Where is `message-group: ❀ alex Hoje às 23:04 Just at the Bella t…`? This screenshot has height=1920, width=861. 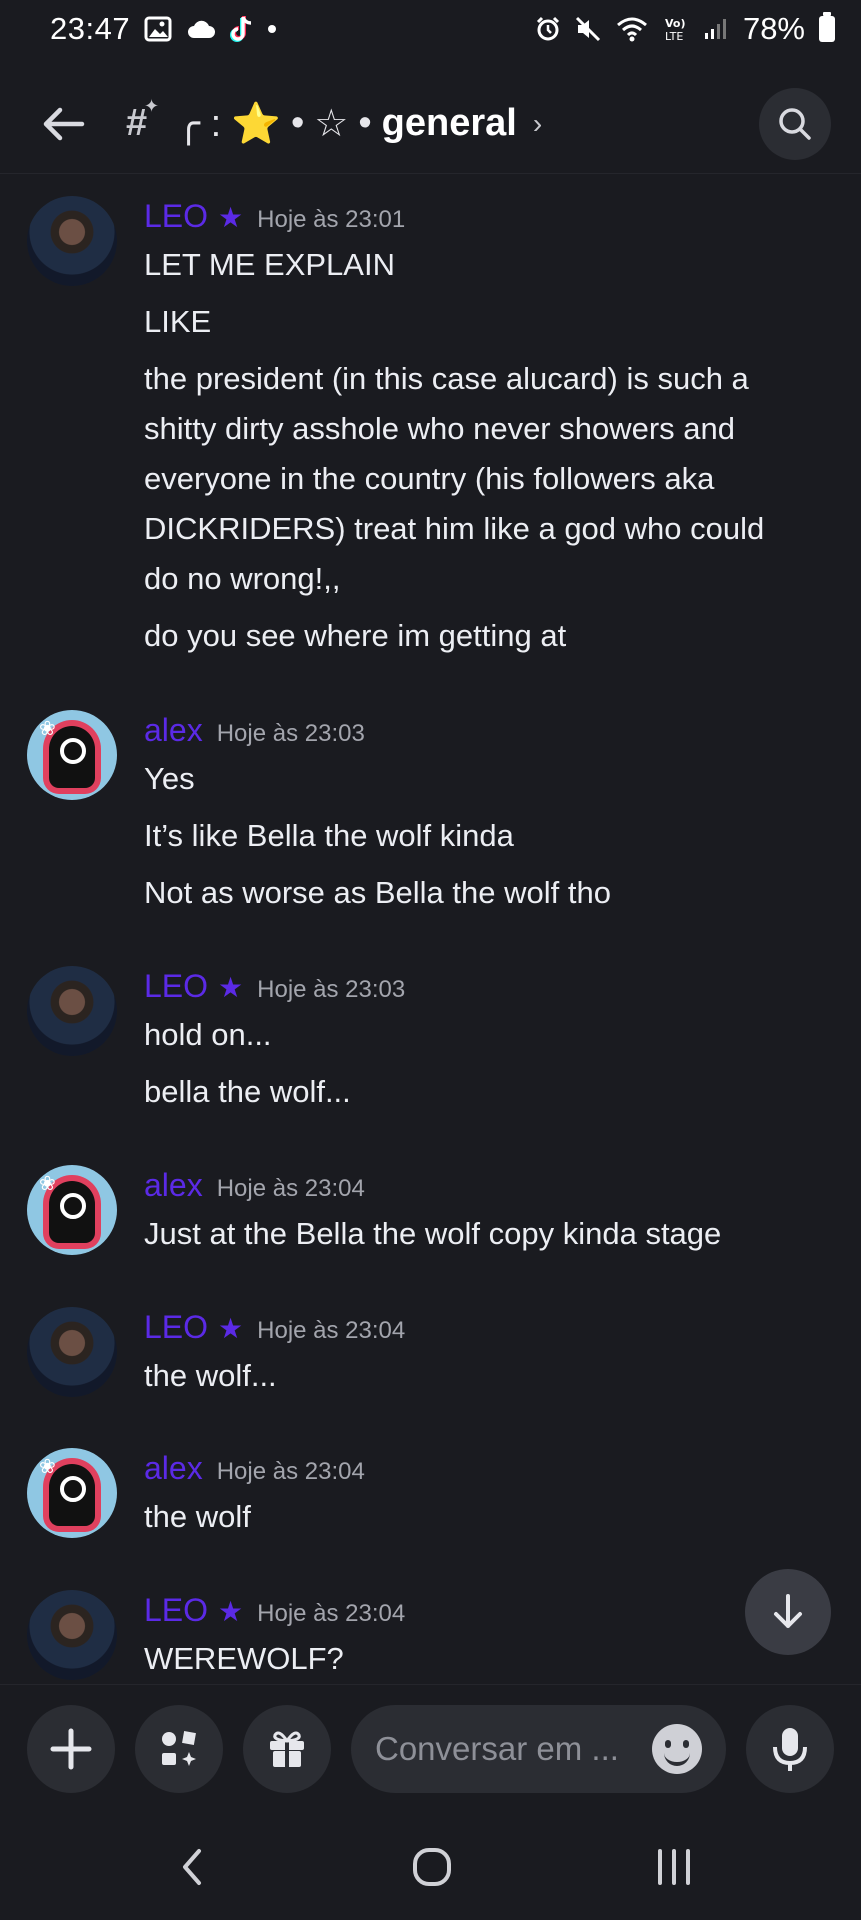
message-group: ❀ alex Hoje às 23:04 Just at the Bella t… is located at coordinates (430, 1208).